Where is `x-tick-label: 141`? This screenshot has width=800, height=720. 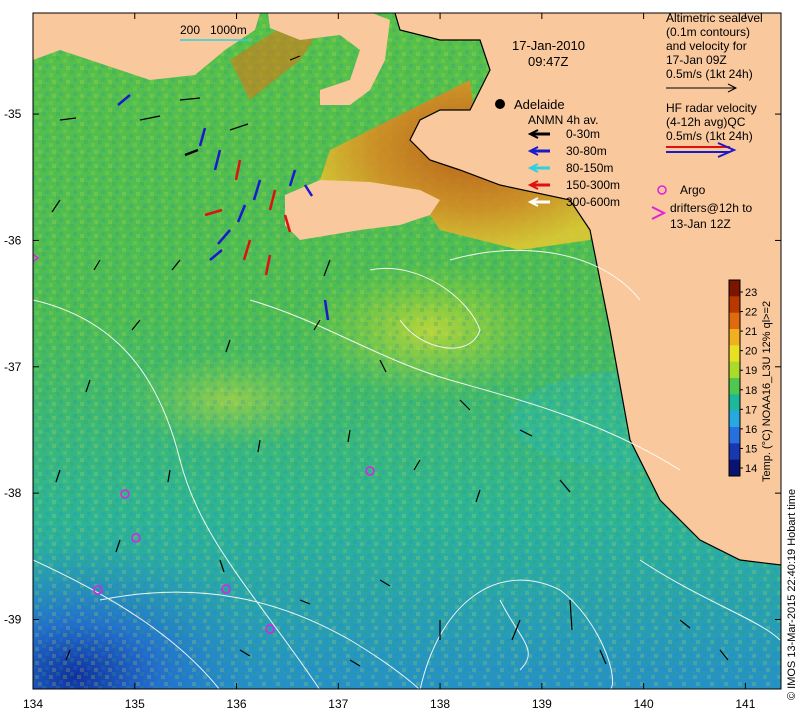
x-tick-label: 141 is located at coordinates (745, 704).